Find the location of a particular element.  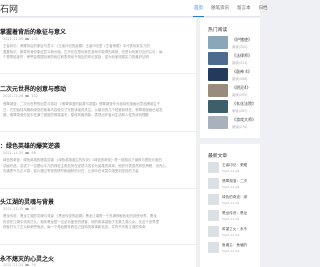

hot-item: 《法律师》 阅读(311) is located at coordinates (234, 59).